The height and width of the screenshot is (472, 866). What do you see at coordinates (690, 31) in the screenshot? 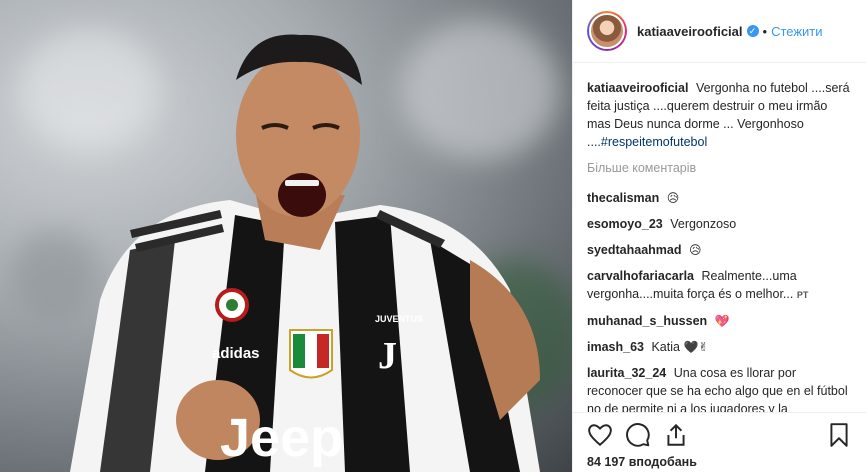
I see `header-username: katiaaveirooficial` at bounding box center [690, 31].